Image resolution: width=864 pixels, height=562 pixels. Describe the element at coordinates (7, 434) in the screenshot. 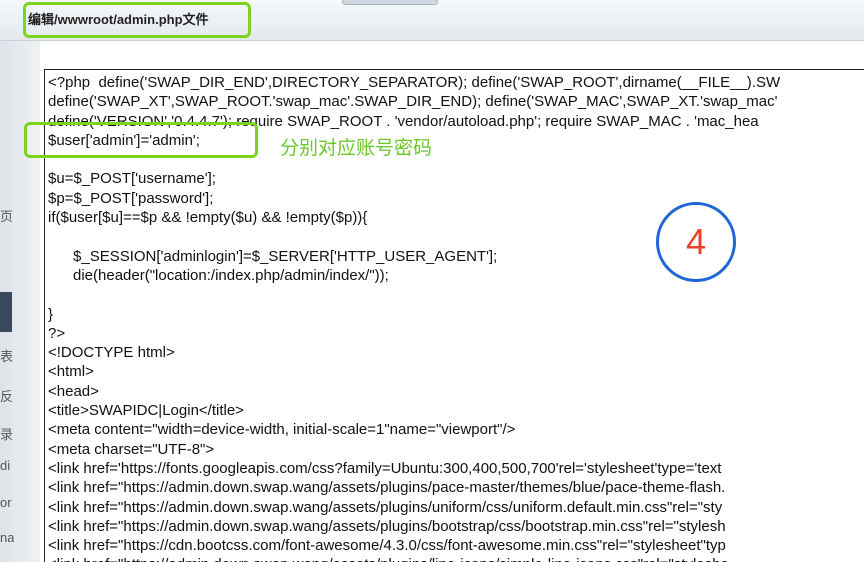

I see `background-fragment: 录` at that location.